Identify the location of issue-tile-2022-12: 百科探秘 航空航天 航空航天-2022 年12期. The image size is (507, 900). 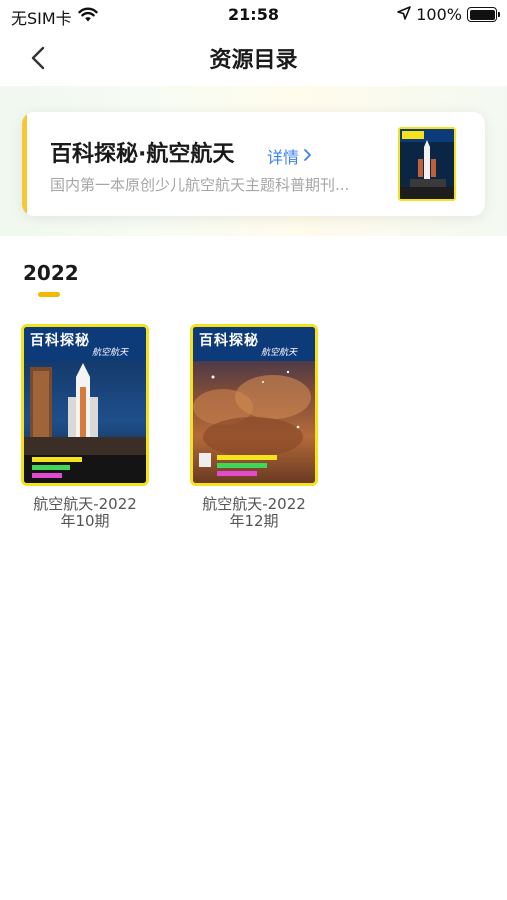
(255, 427).